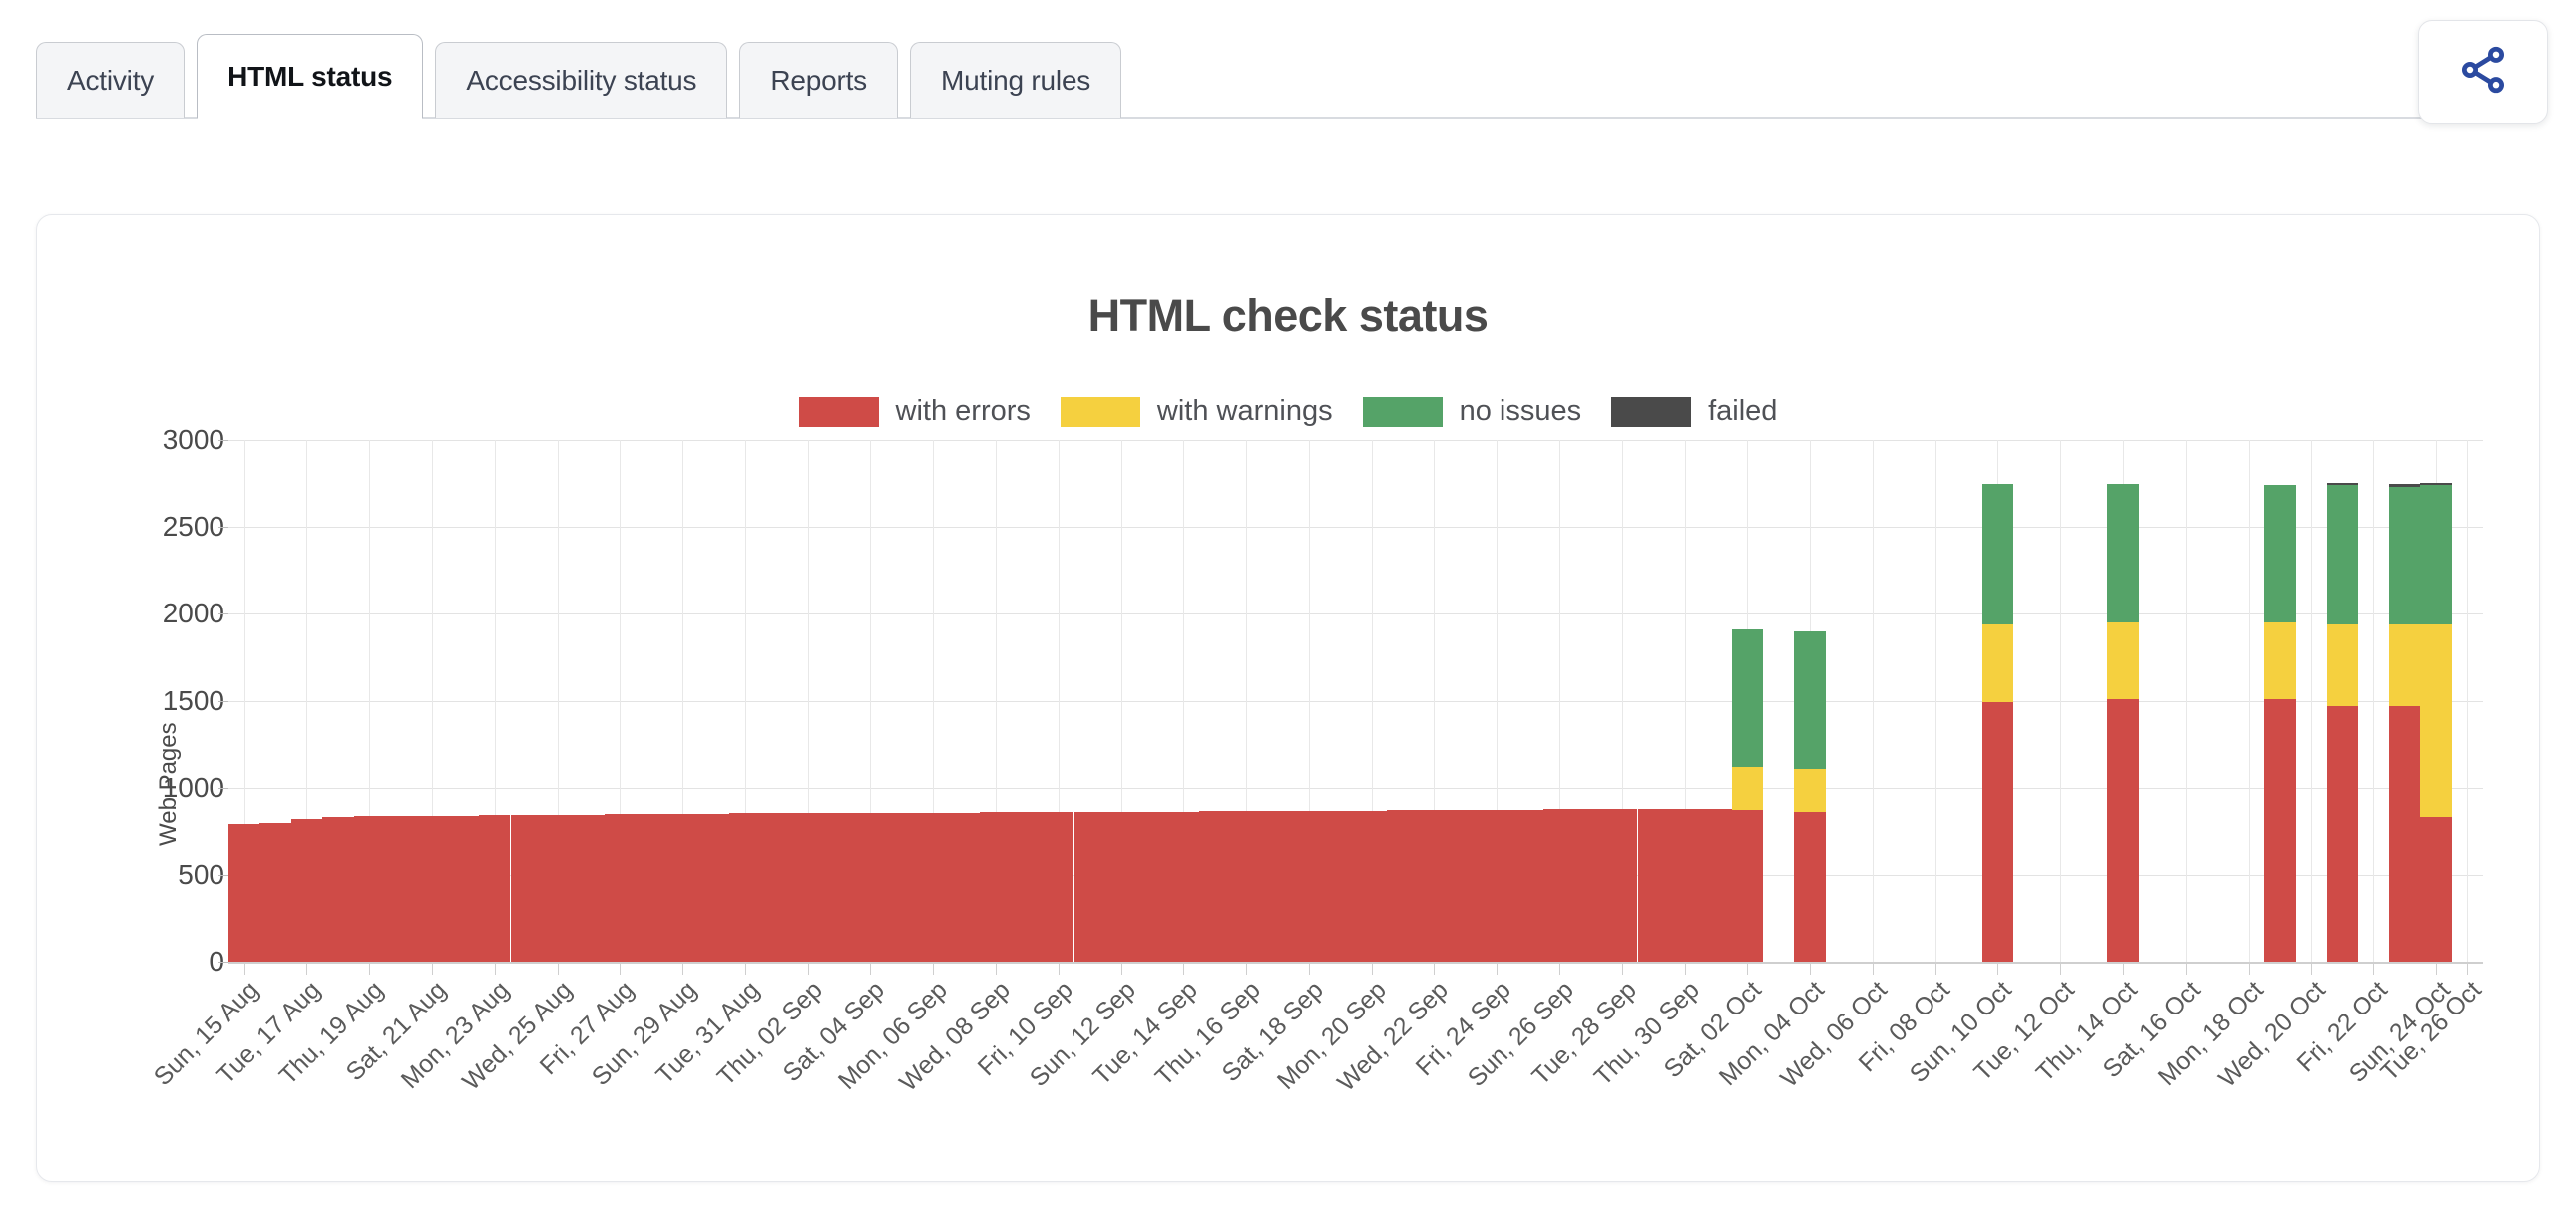 Image resolution: width=2576 pixels, height=1217 pixels. What do you see at coordinates (193, 787) in the screenshot?
I see `y-tick-label: 1000` at bounding box center [193, 787].